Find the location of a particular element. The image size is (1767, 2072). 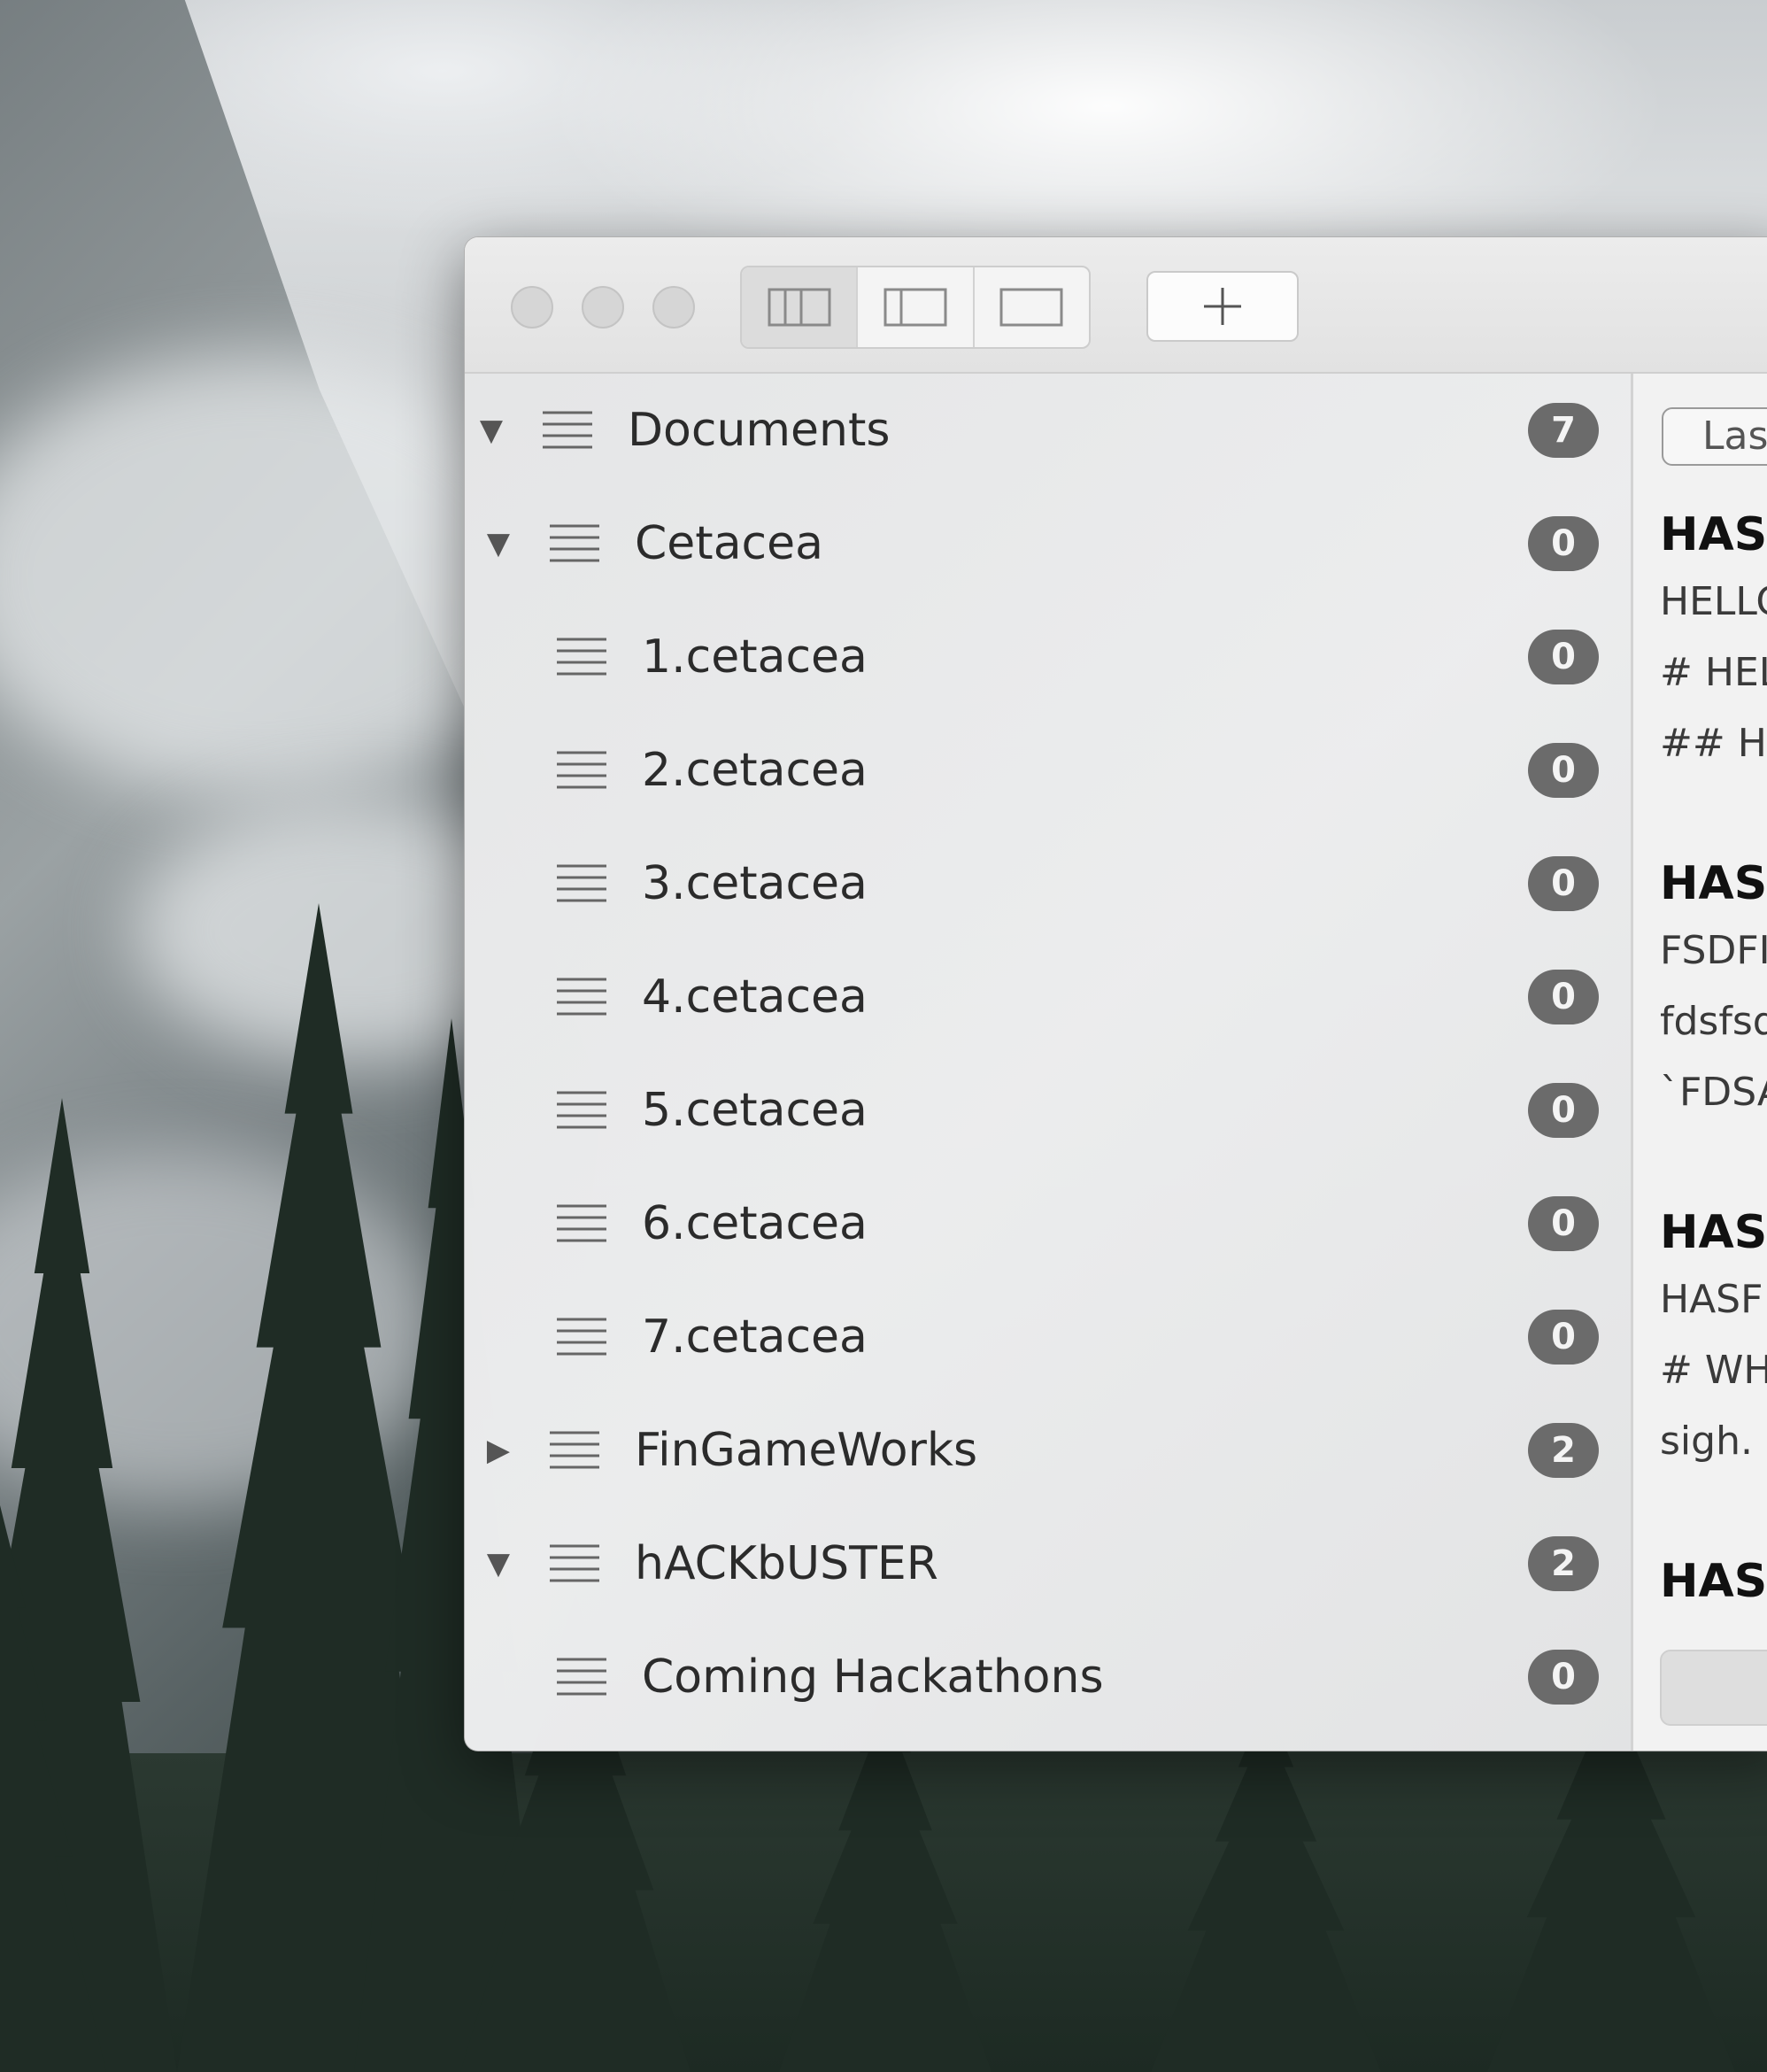

sidebar-item-3-cetacea: 3.cetacea 0 is located at coordinates (1048, 883).